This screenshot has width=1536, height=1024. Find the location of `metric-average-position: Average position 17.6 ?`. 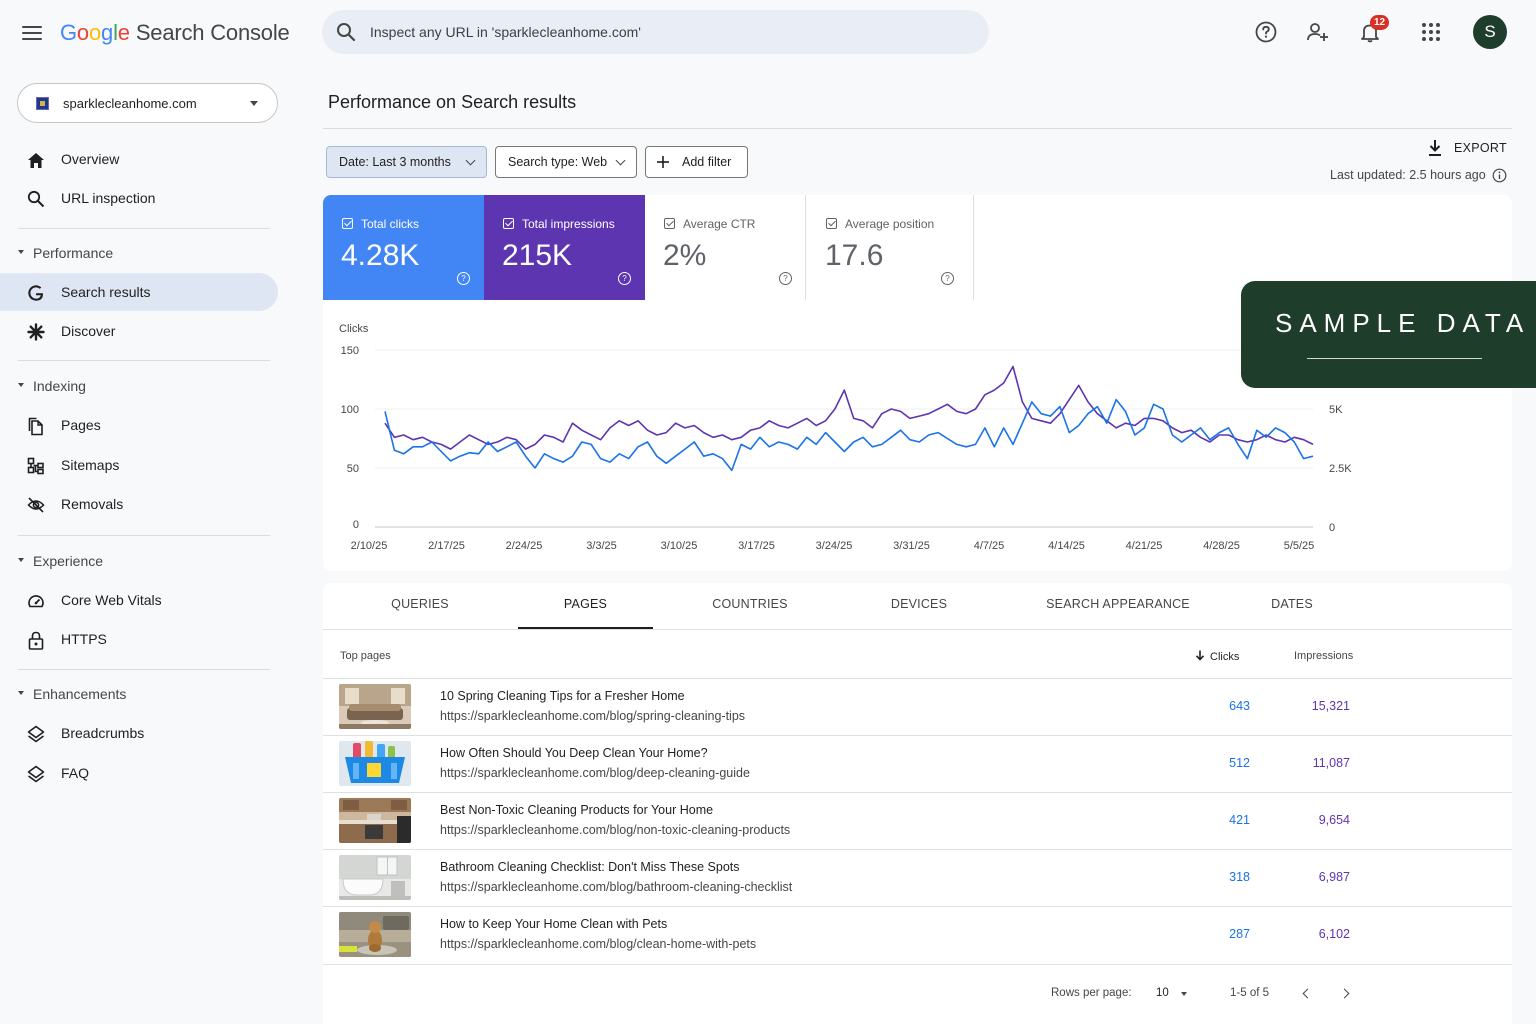

metric-average-position: Average position 17.6 ? is located at coordinates (890, 247).